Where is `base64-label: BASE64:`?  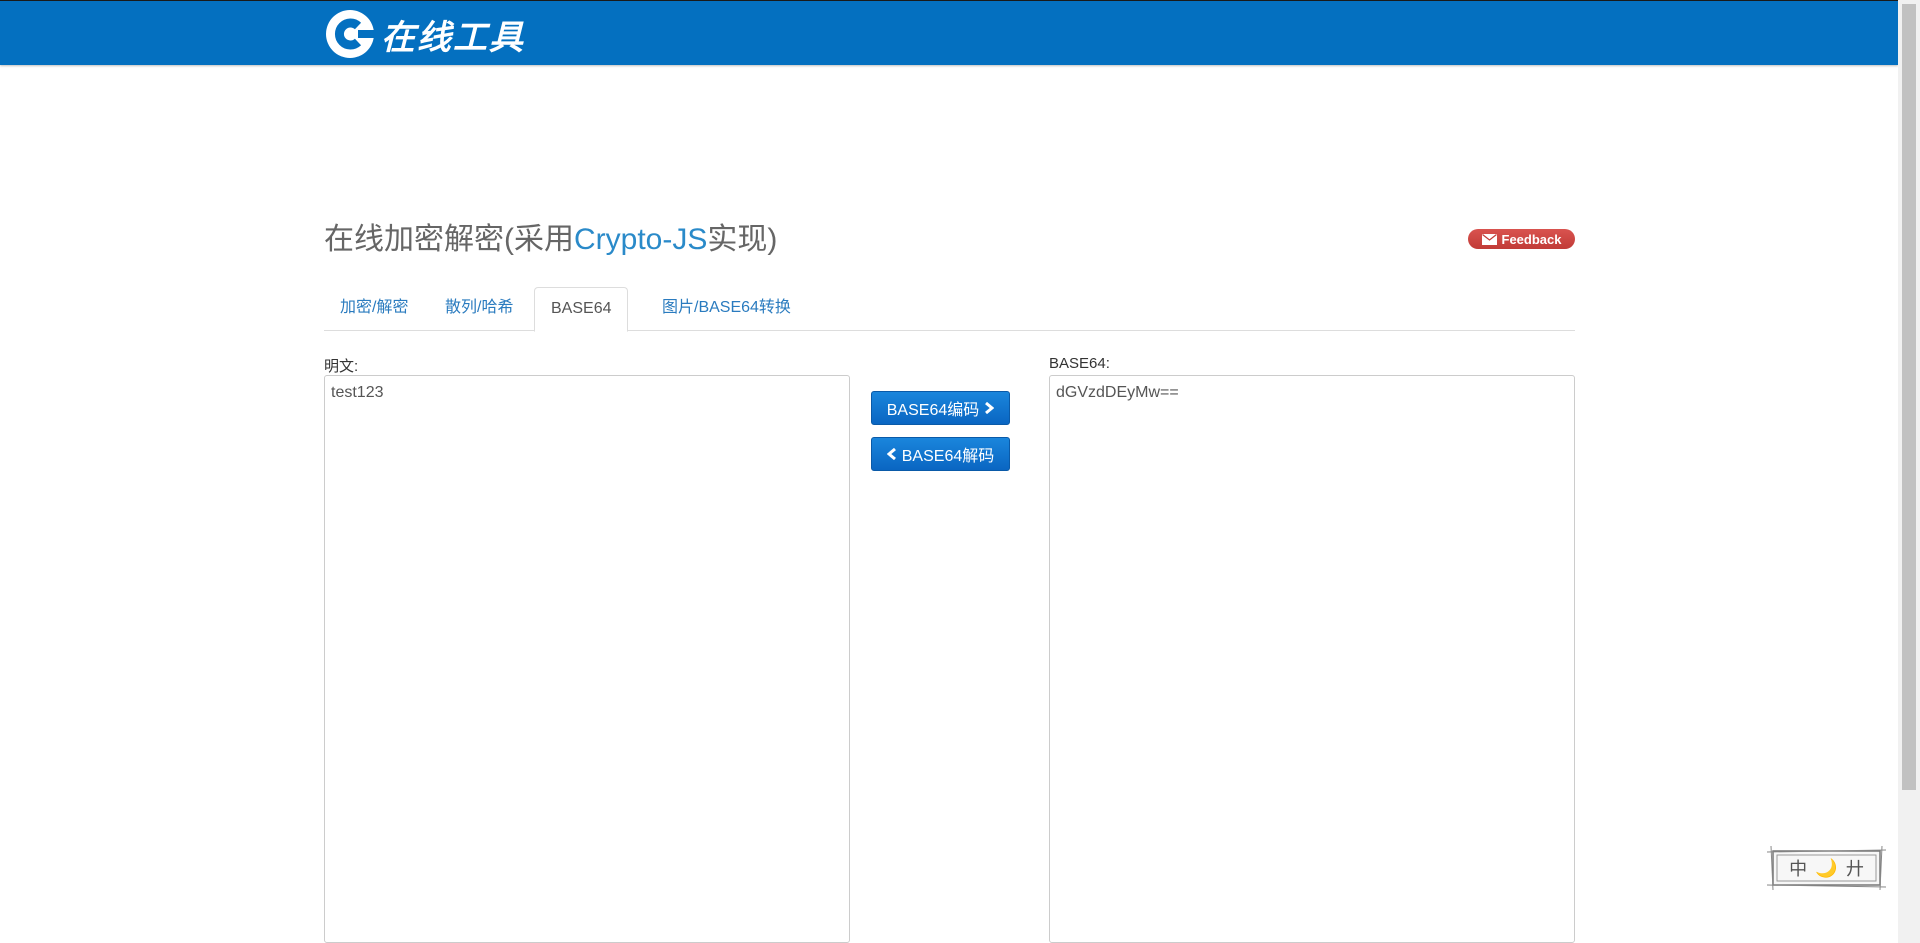 base64-label: BASE64: is located at coordinates (1079, 363).